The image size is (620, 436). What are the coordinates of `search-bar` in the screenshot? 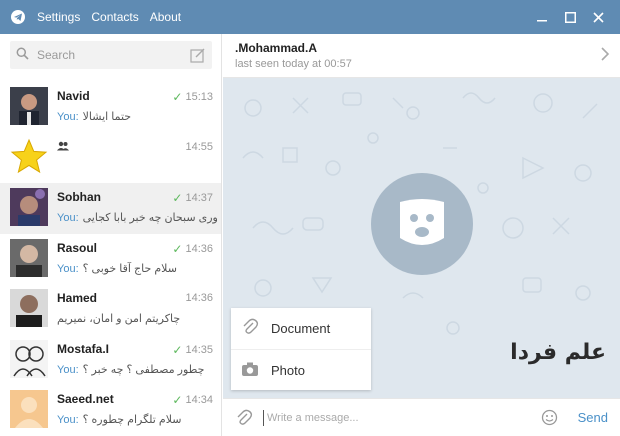 It's located at (110, 55).